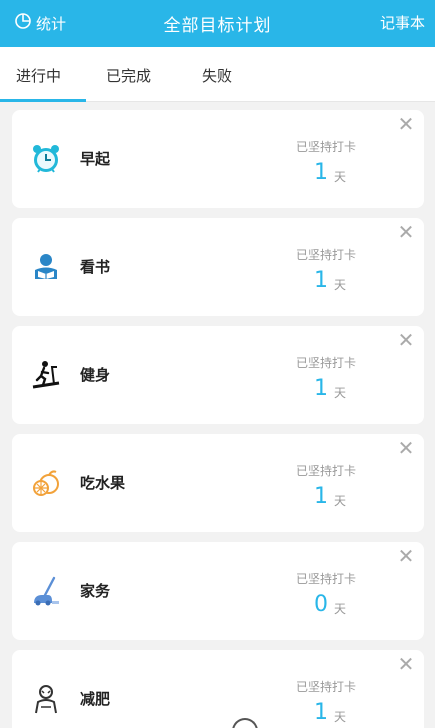 The width and height of the screenshot is (435, 728). What do you see at coordinates (218, 591) in the screenshot?
I see `goal-card-housework: 家务 ✕ 已坚持打卡 0 天` at bounding box center [218, 591].